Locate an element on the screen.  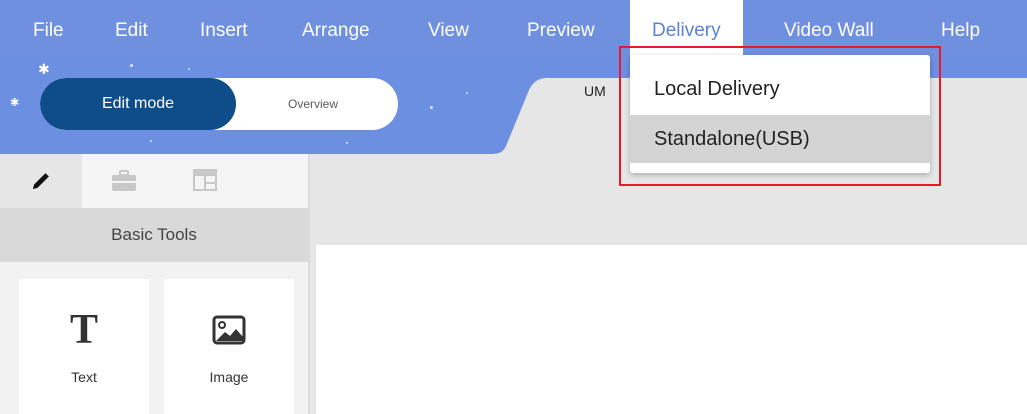
tab-toolbox is located at coordinates (123, 181).